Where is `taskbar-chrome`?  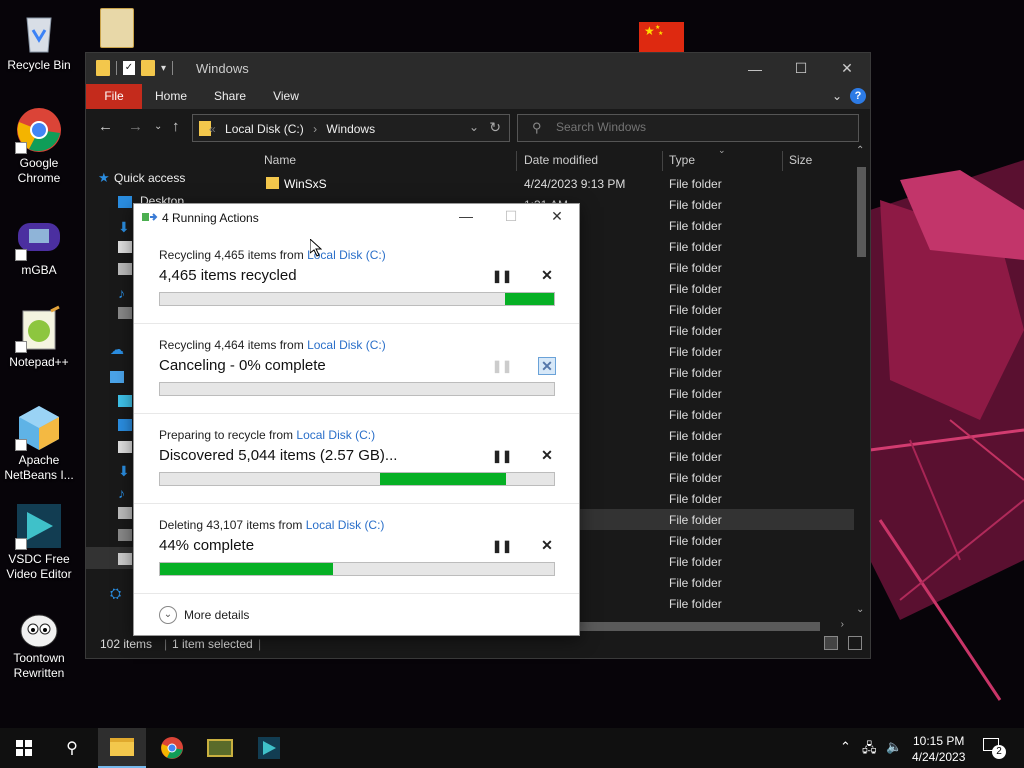
taskbar-chrome is located at coordinates (172, 748).